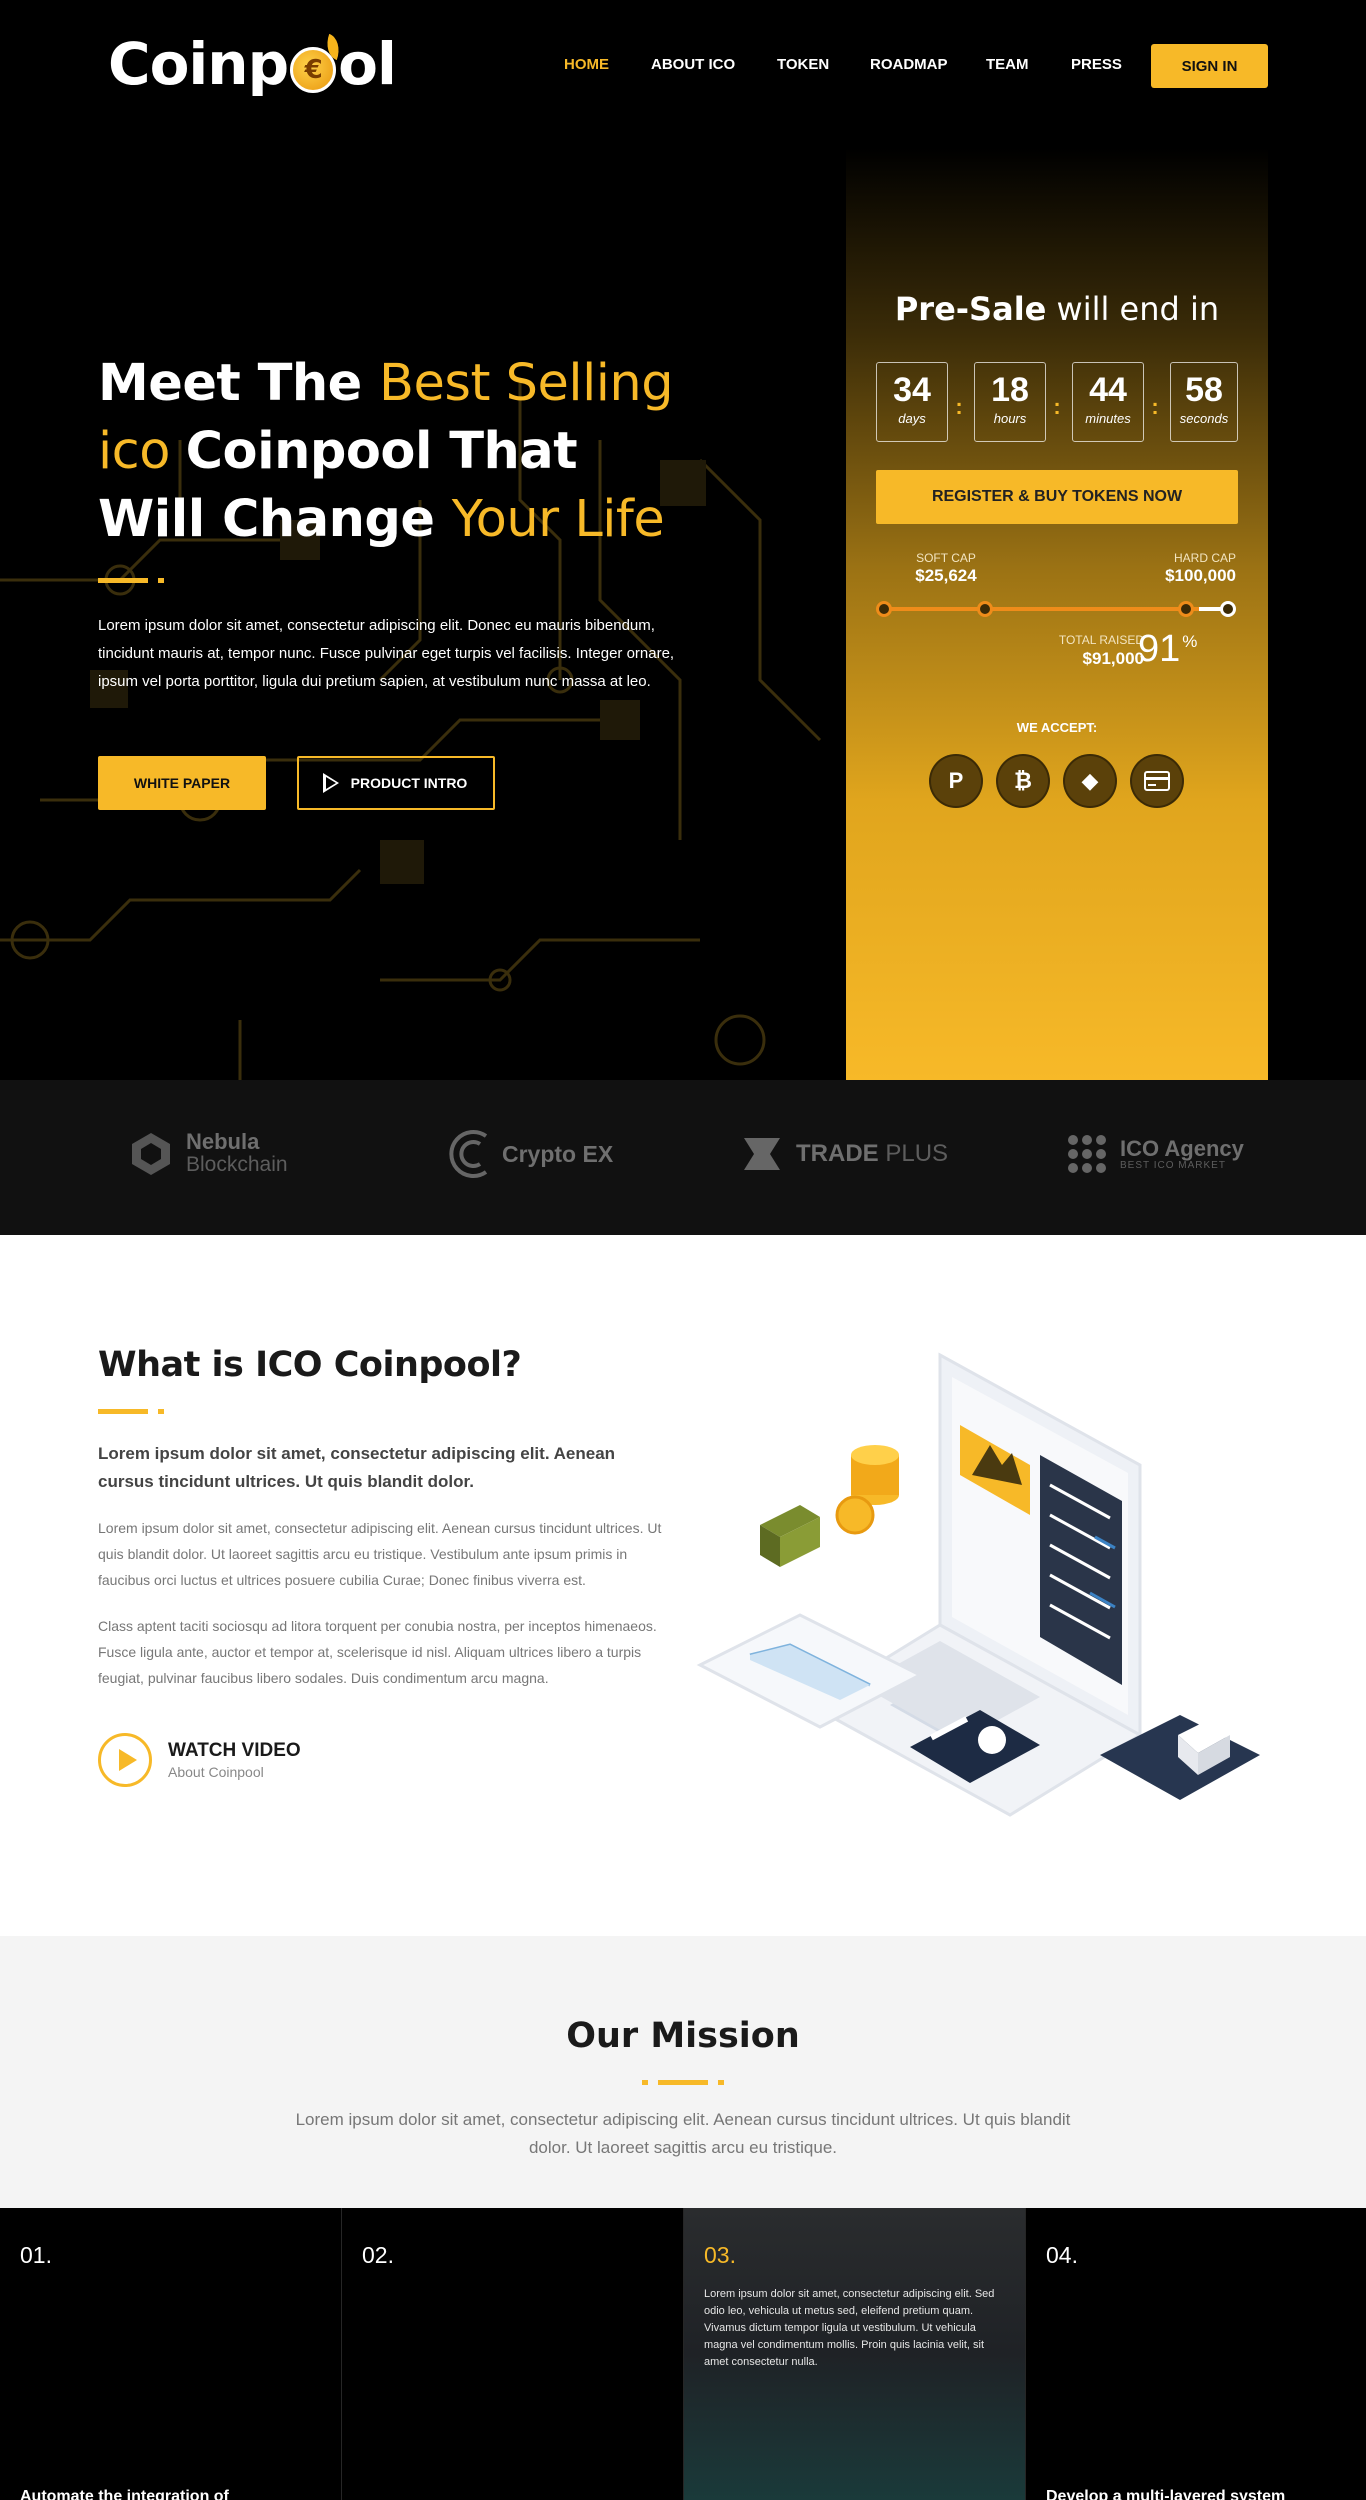 The image size is (1366, 2500). Describe the element at coordinates (1113, 658) in the screenshot. I see `total-raised-value: $91,000` at that location.